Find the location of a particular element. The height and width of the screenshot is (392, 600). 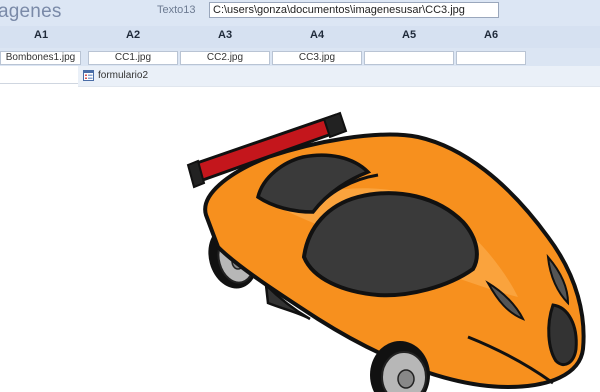

form-icon is located at coordinates (88, 75).